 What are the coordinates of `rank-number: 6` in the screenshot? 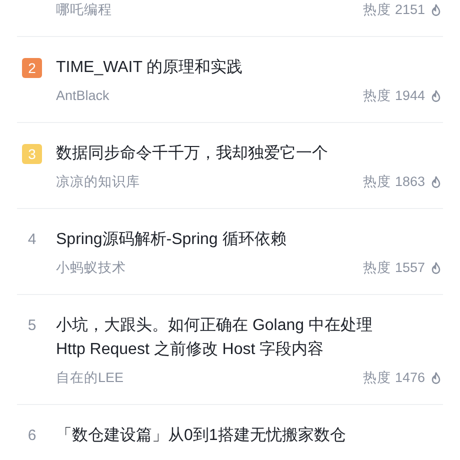 It's located at (32, 436).